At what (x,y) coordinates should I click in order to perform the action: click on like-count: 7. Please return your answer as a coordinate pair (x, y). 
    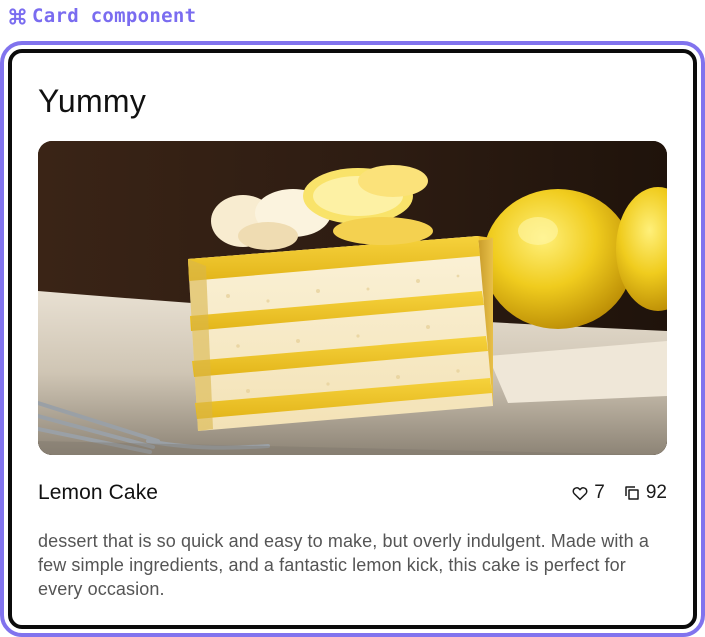
    Looking at the image, I should click on (599, 492).